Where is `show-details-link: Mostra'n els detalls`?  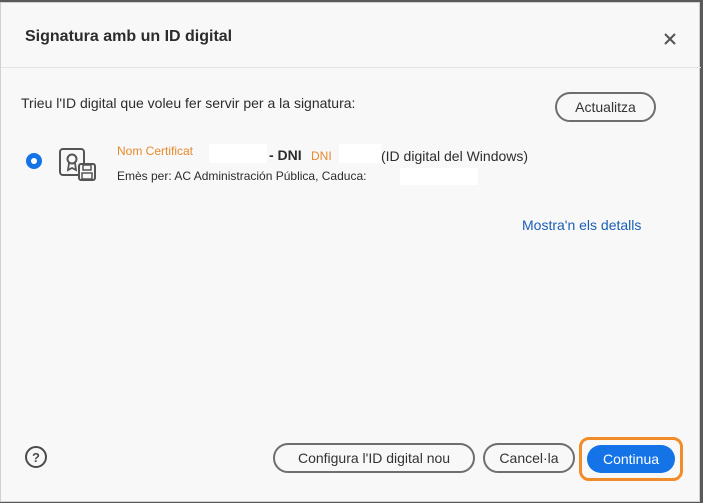 show-details-link: Mostra'n els detalls is located at coordinates (581, 225).